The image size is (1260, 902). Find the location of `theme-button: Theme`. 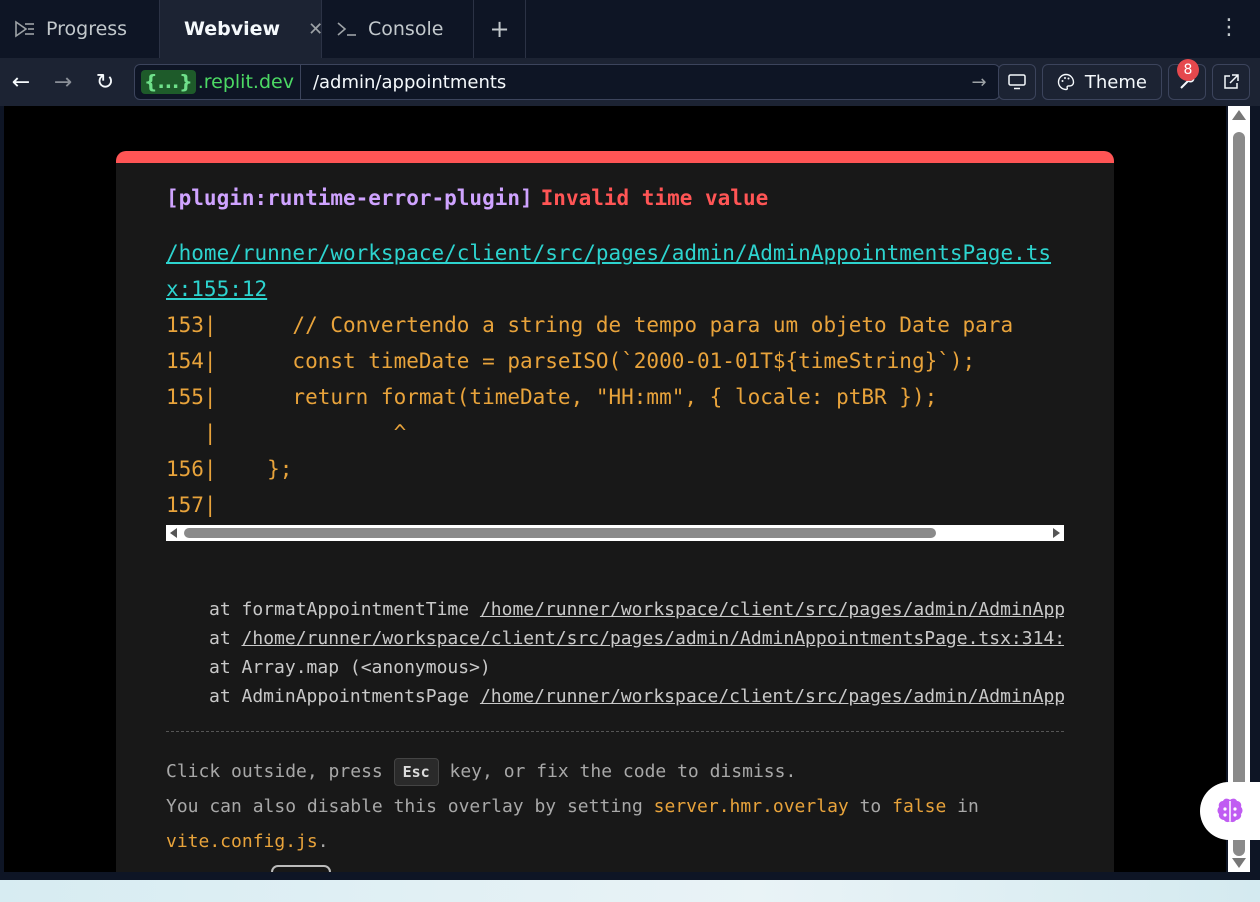

theme-button: Theme is located at coordinates (1101, 82).